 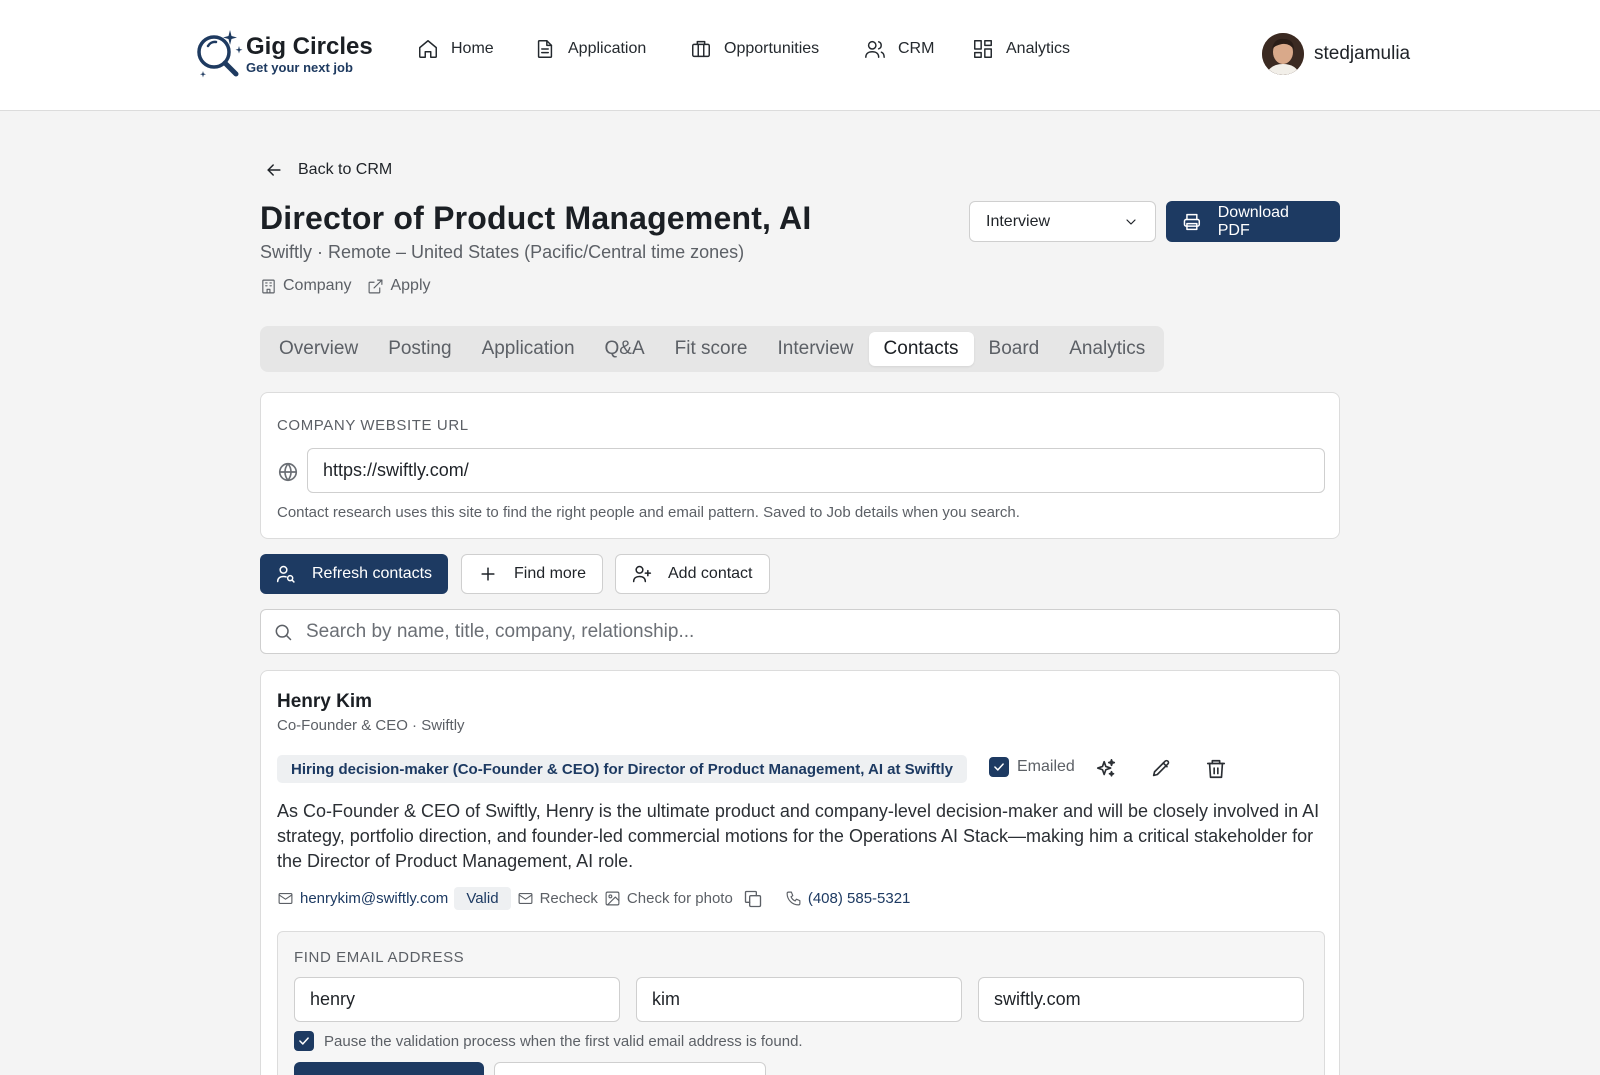 I want to click on nav-opportunities: Opportunities, so click(x=754, y=49).